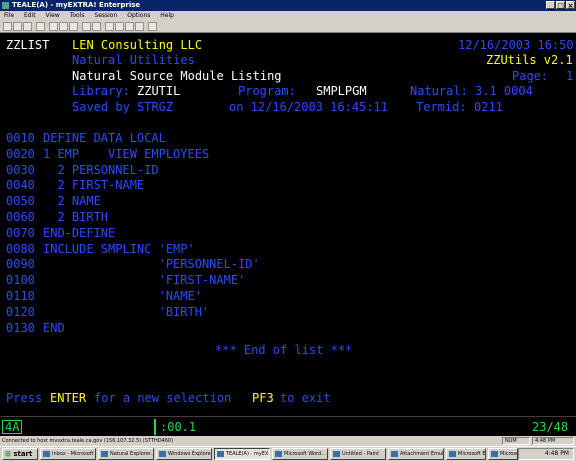 This screenshot has width=576, height=461. What do you see at coordinates (27, 26) in the screenshot?
I see `save-icon` at bounding box center [27, 26].